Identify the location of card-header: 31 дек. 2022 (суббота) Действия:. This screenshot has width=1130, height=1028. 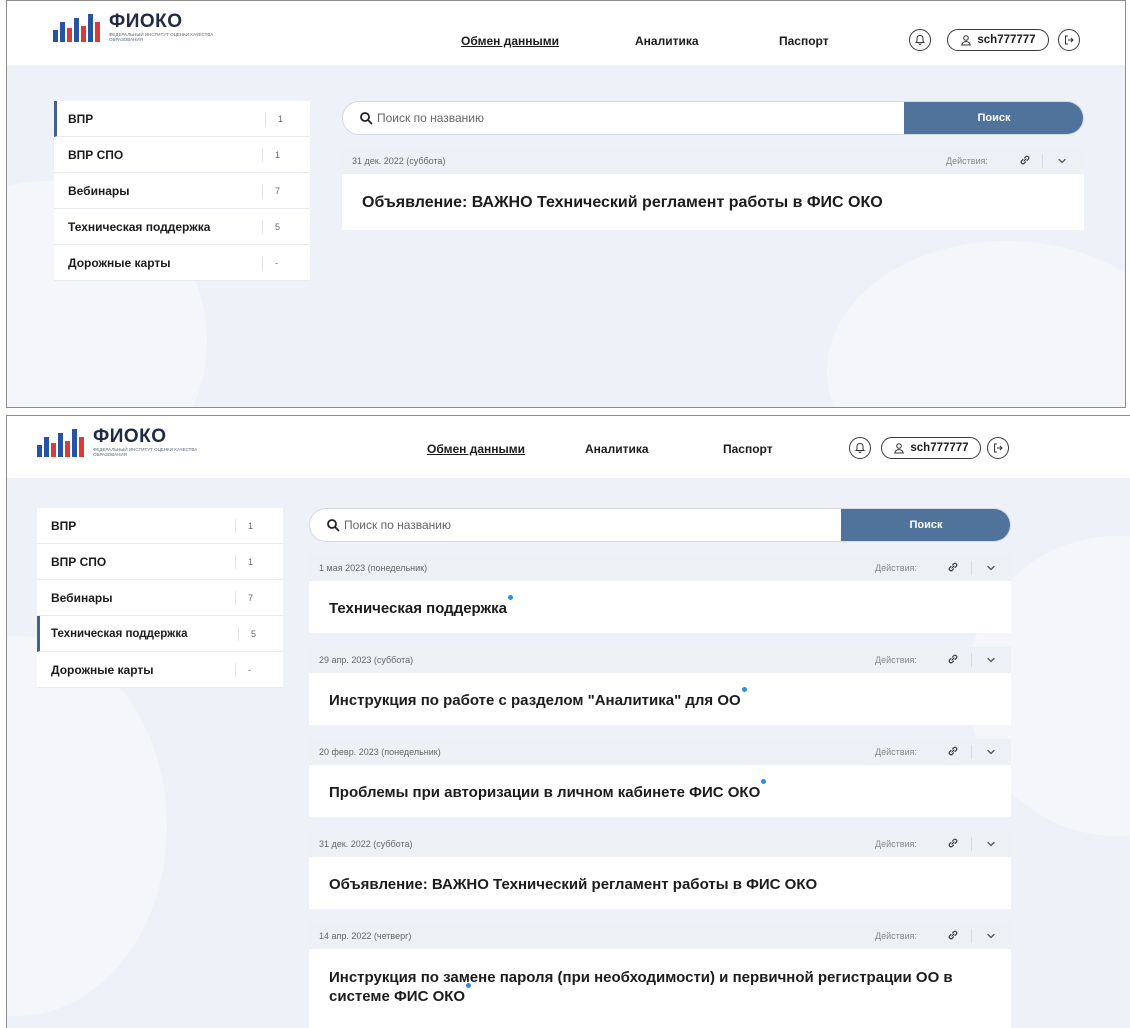
(660, 844).